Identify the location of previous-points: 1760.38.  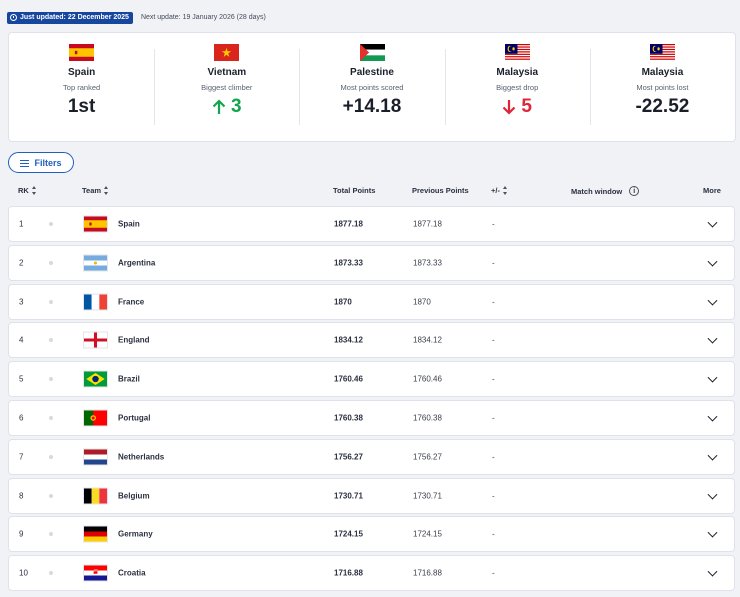
(427, 418).